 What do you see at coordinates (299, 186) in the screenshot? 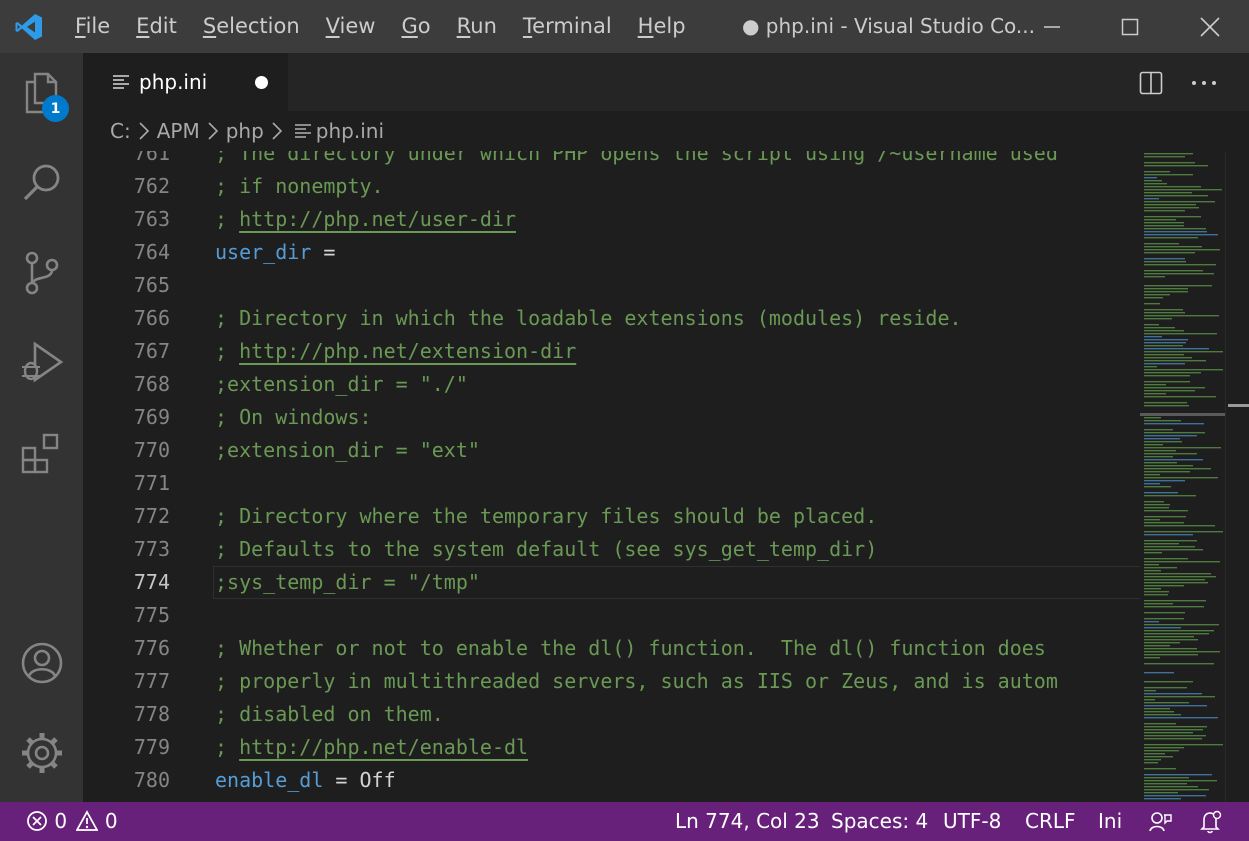
I see `comment-text: ; if nonempty.` at bounding box center [299, 186].